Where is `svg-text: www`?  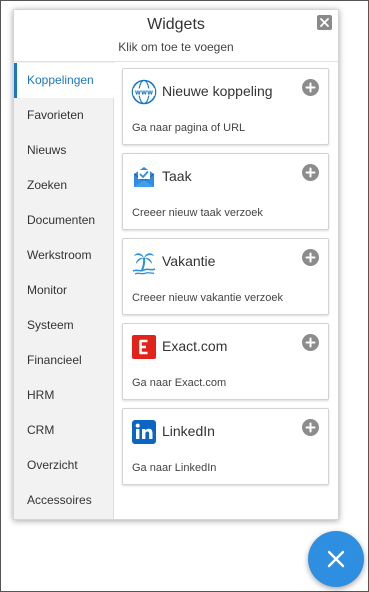
svg-text: www is located at coordinates (144, 93).